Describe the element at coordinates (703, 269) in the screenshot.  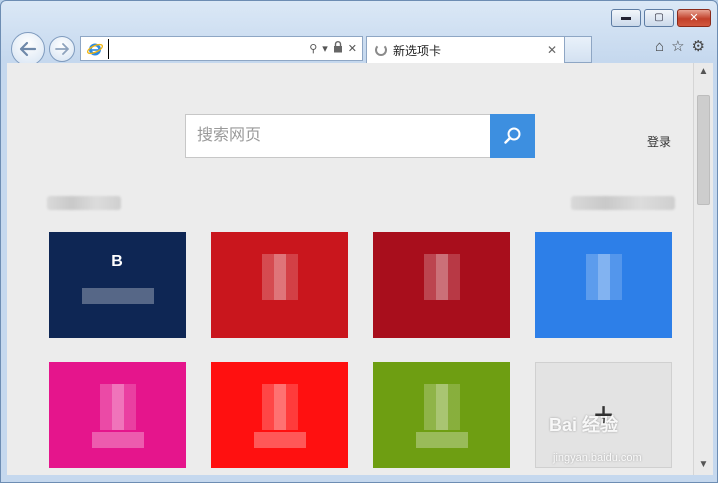
I see `vertical-scrollbar: ▲ ▼` at that location.